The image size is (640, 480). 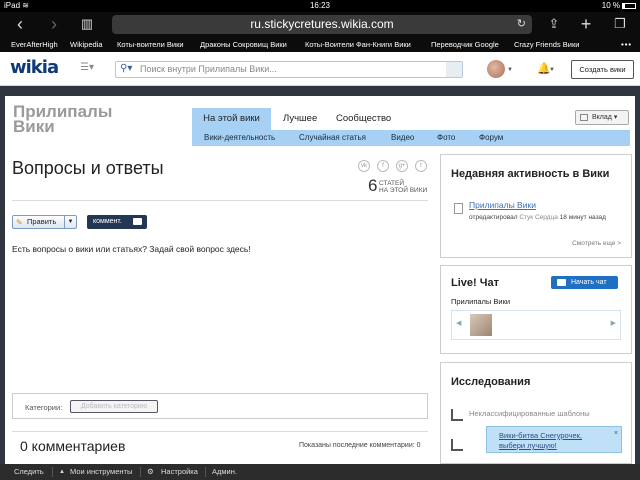 What do you see at coordinates (114, 406) in the screenshot?
I see `add-category-button: Добавить категорию` at bounding box center [114, 406].